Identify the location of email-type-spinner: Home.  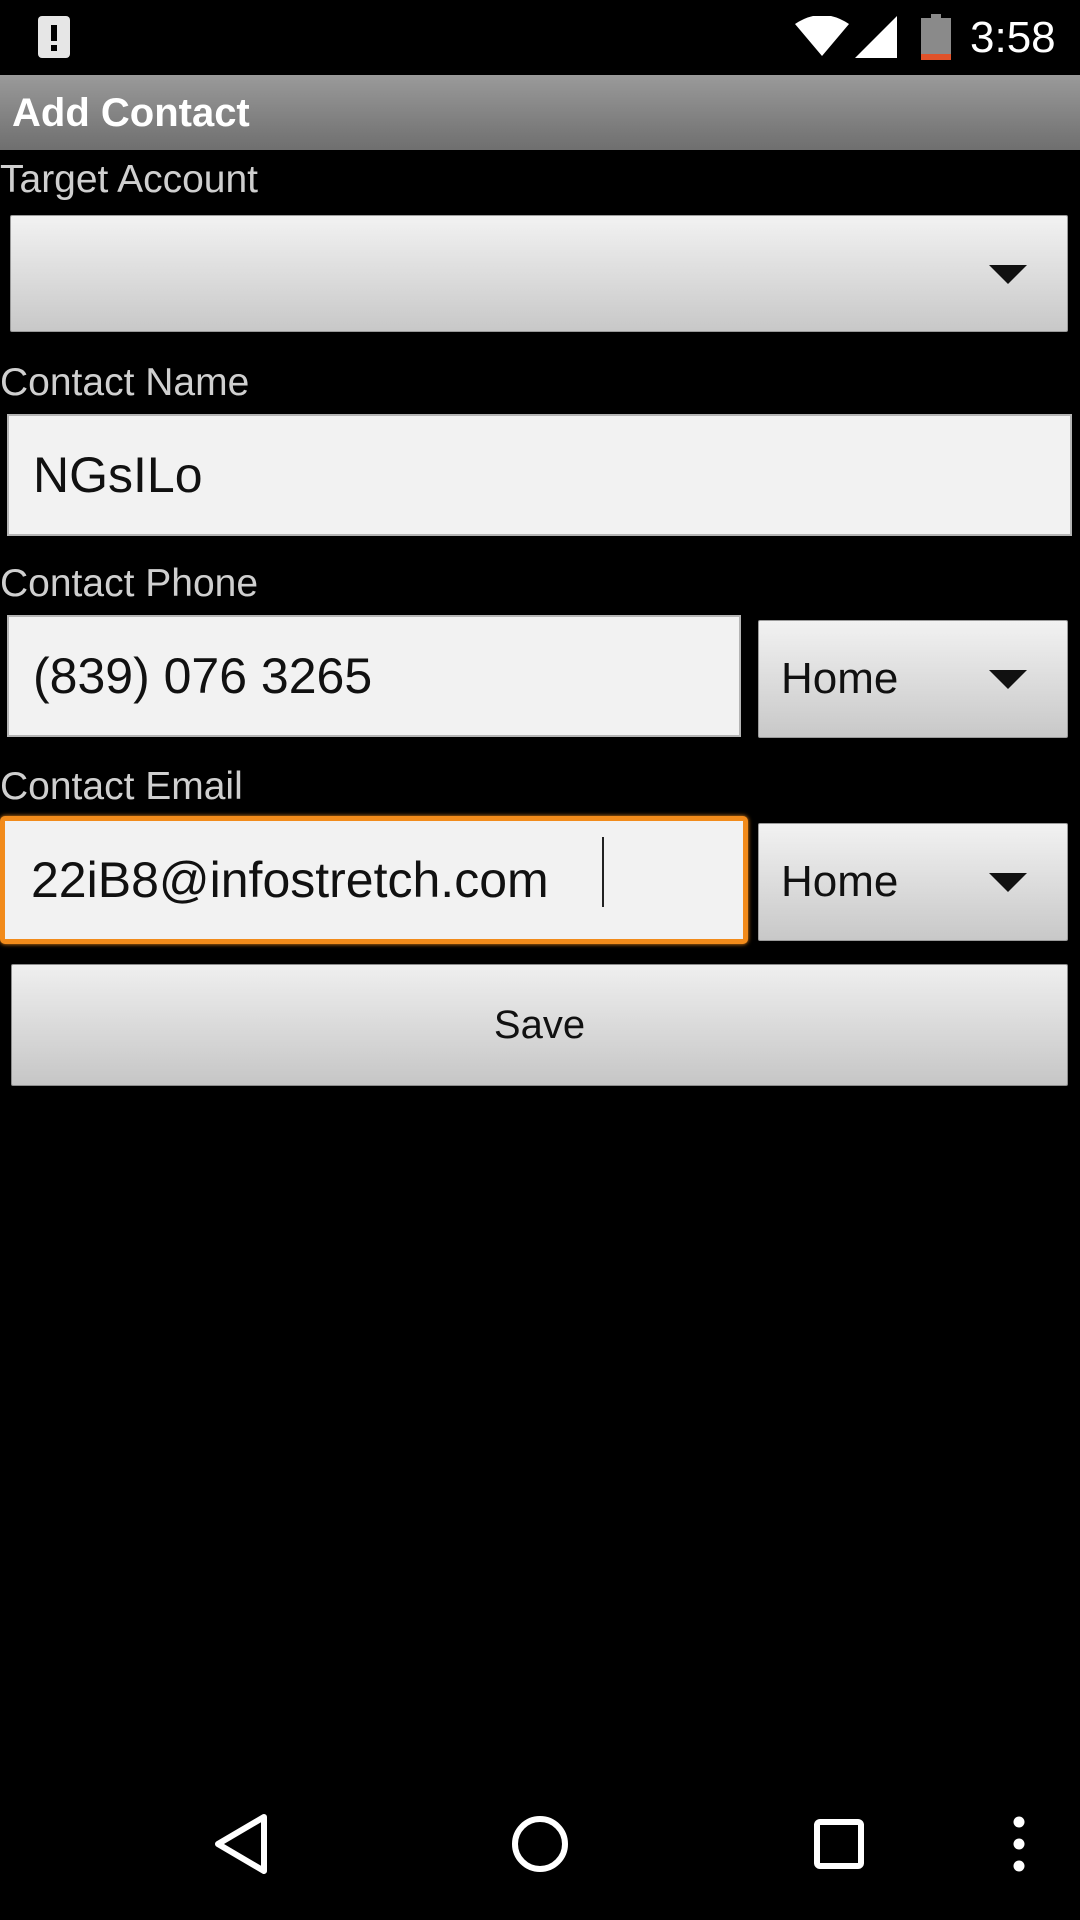
(913, 882).